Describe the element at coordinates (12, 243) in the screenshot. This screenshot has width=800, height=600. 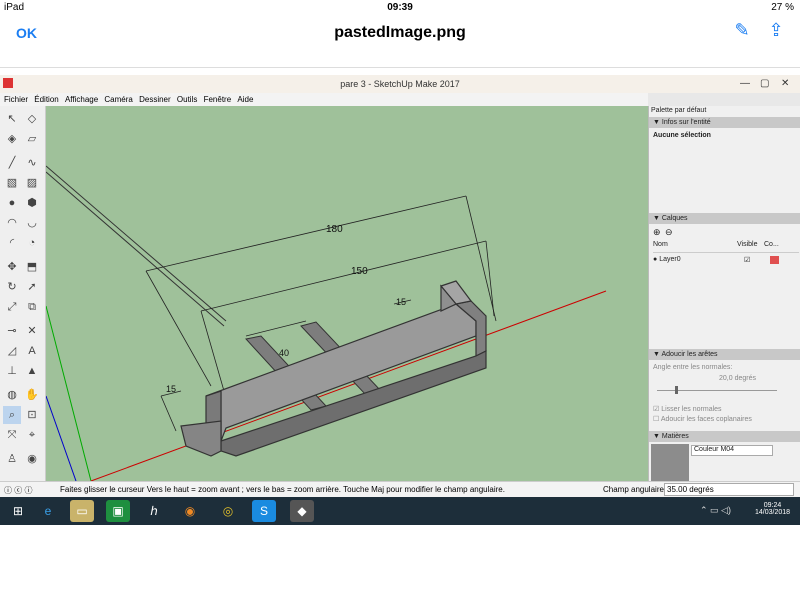
I see `arc3-icon: ◜` at that location.